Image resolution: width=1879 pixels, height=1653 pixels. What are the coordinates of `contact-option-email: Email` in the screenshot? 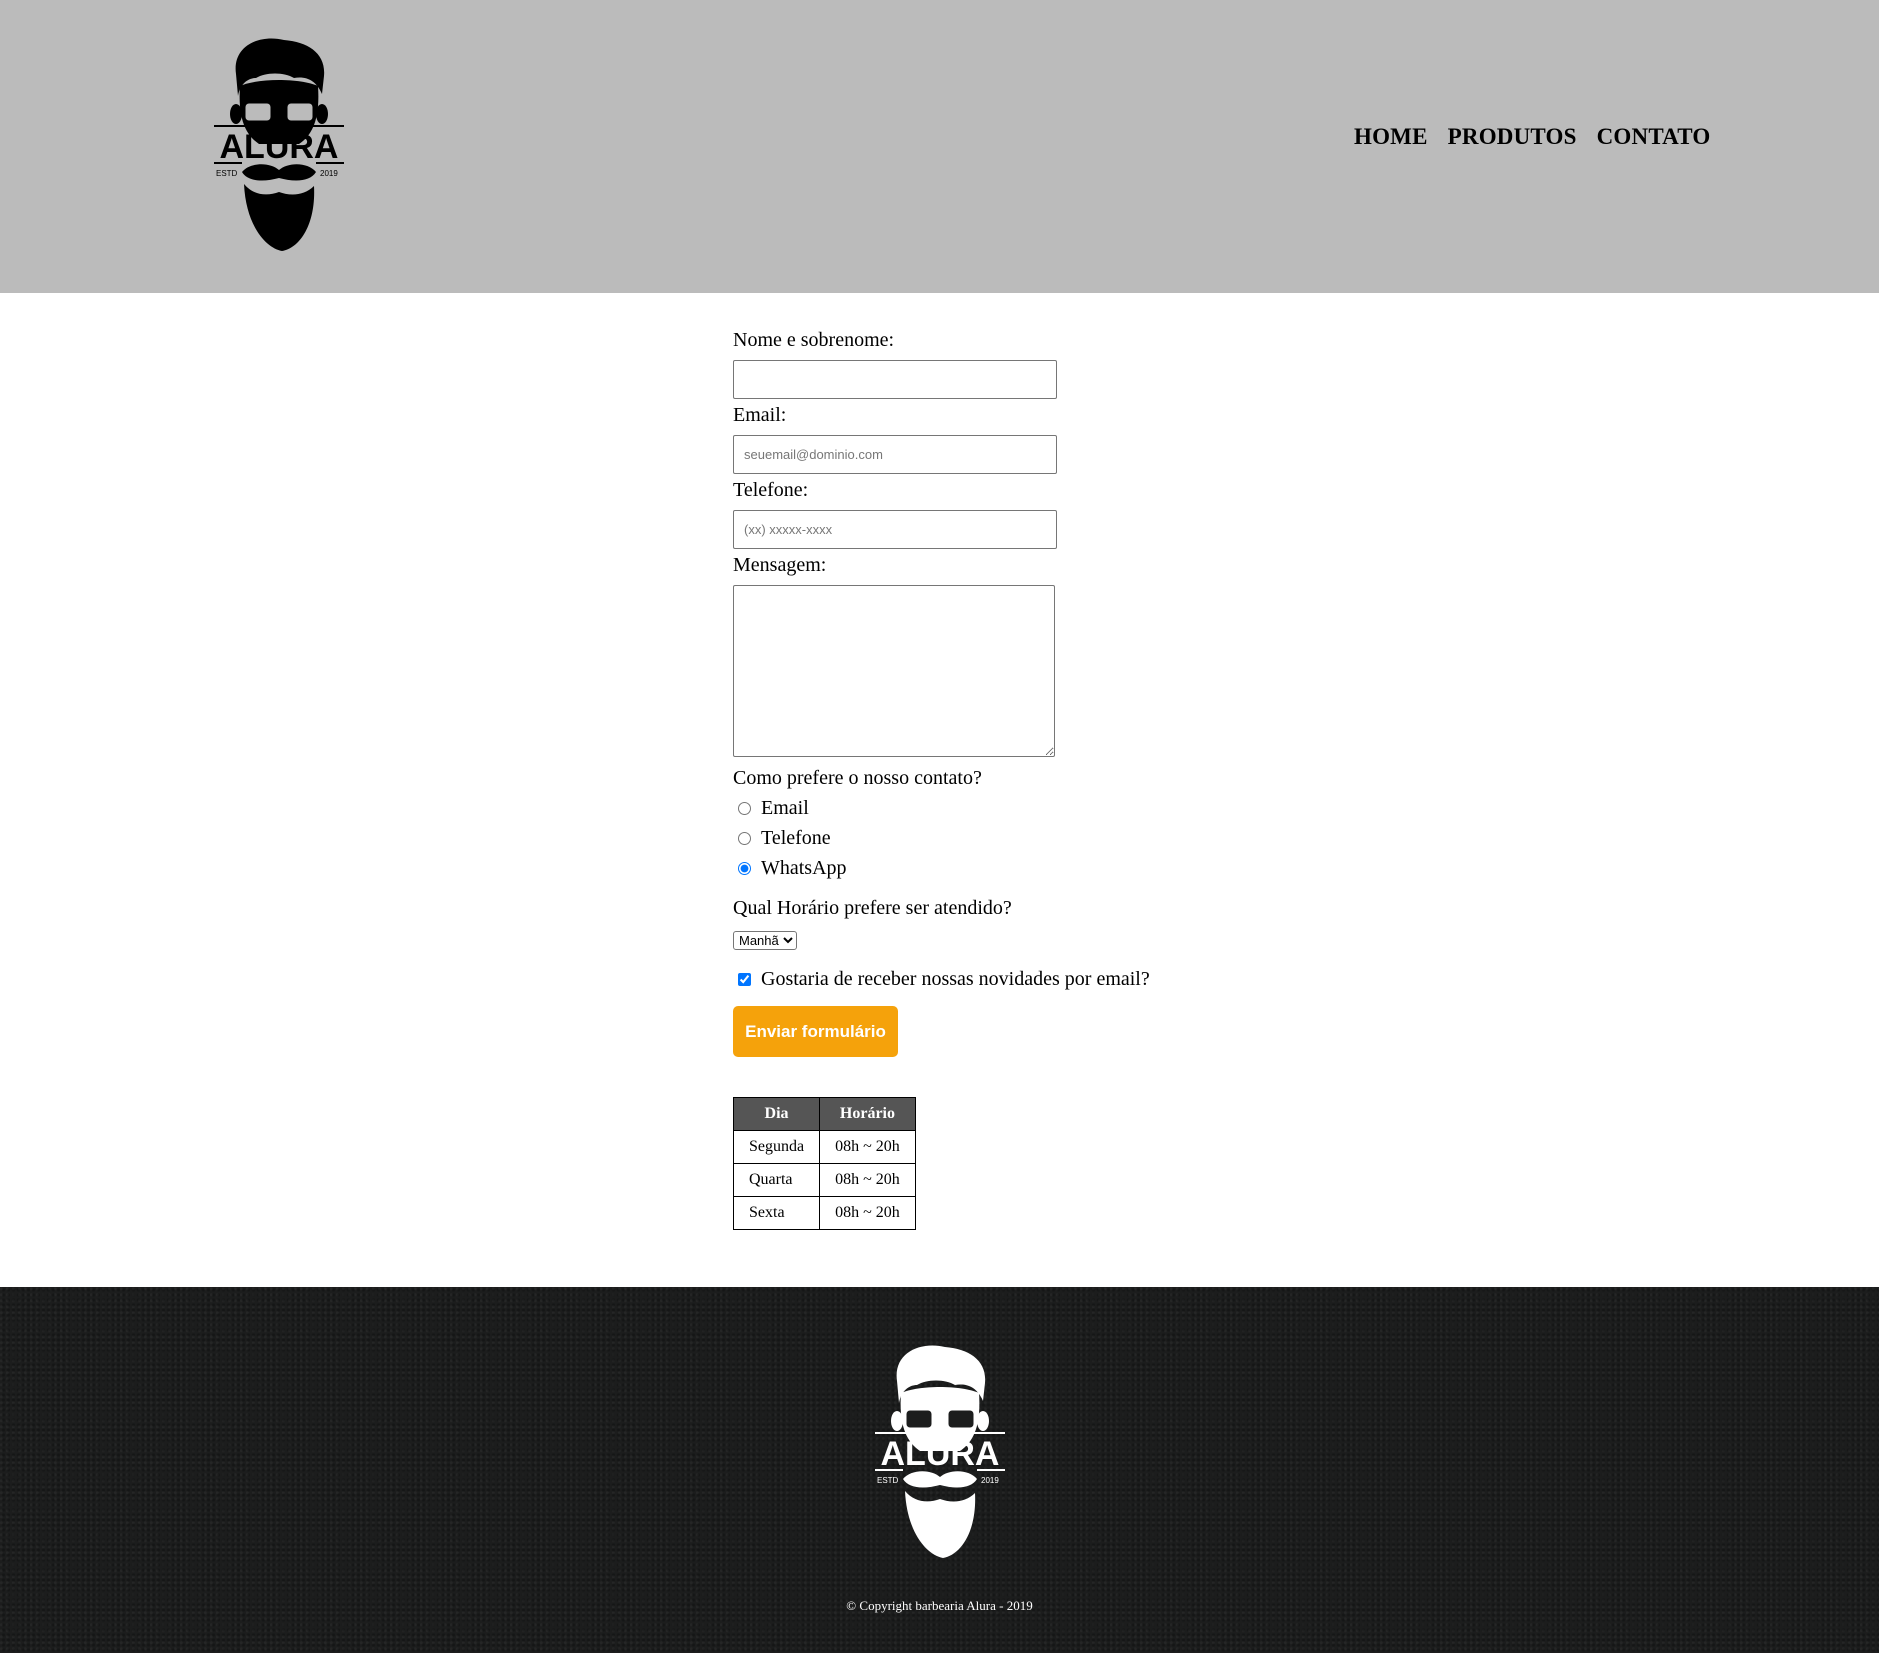 It's located at (1083, 808).